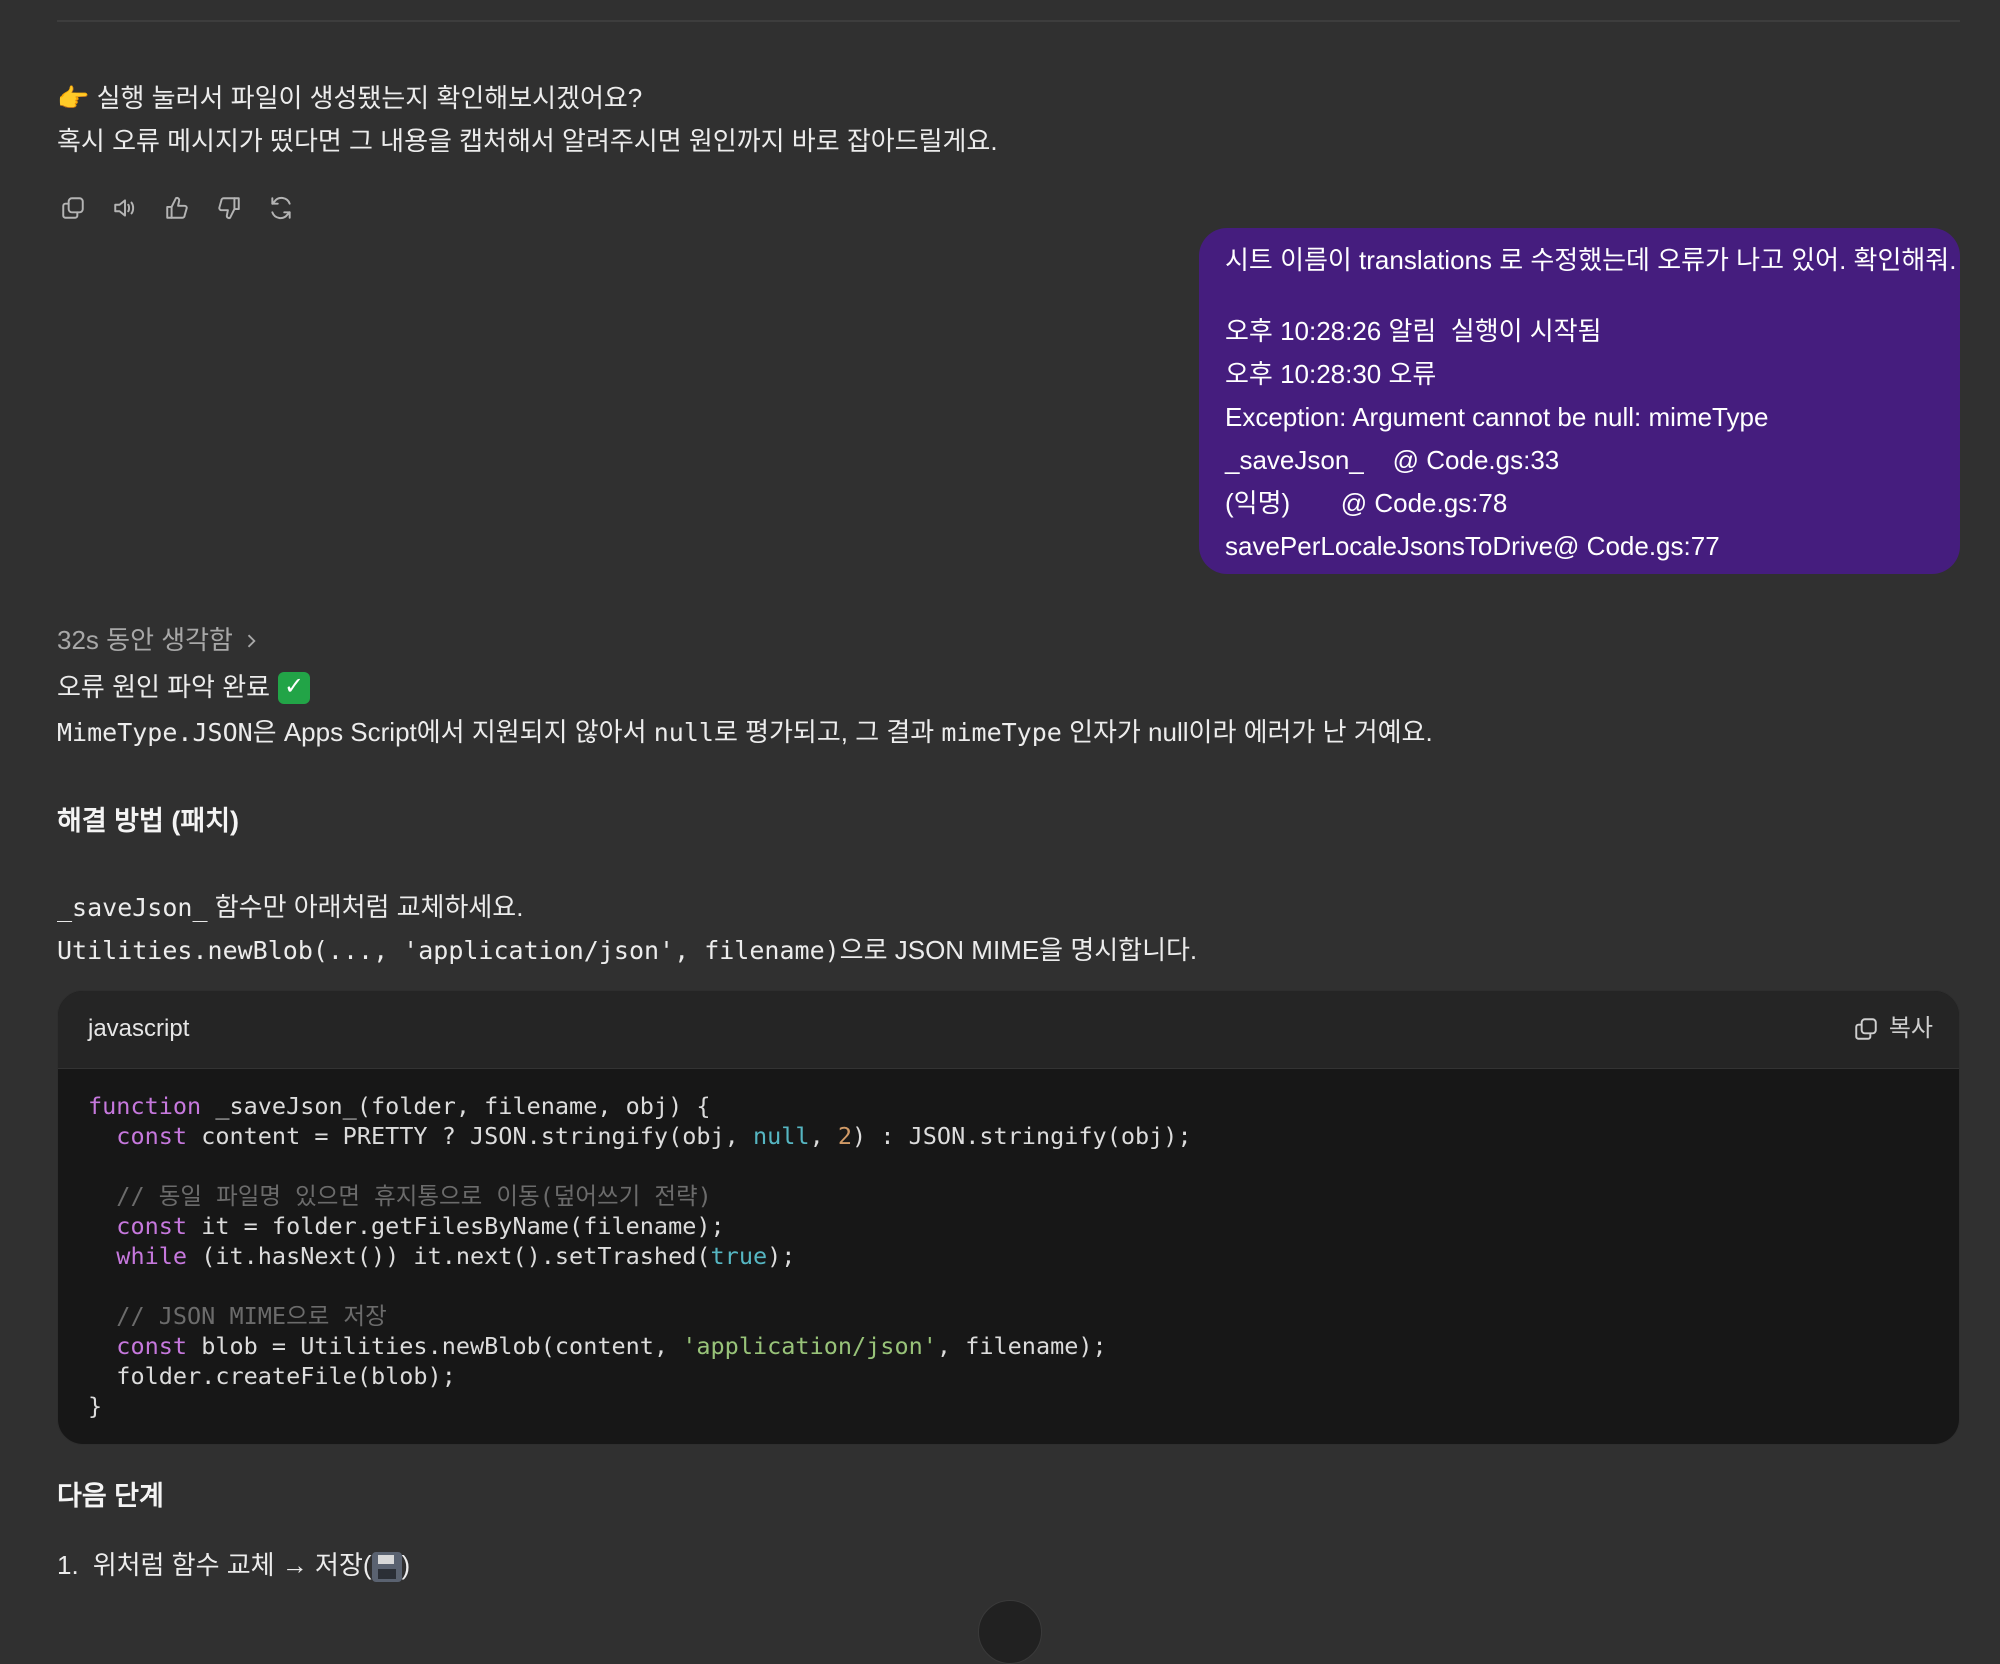  I want to click on fix-text: 으로 JSON MIME을 명시합니다., so click(1018, 950).